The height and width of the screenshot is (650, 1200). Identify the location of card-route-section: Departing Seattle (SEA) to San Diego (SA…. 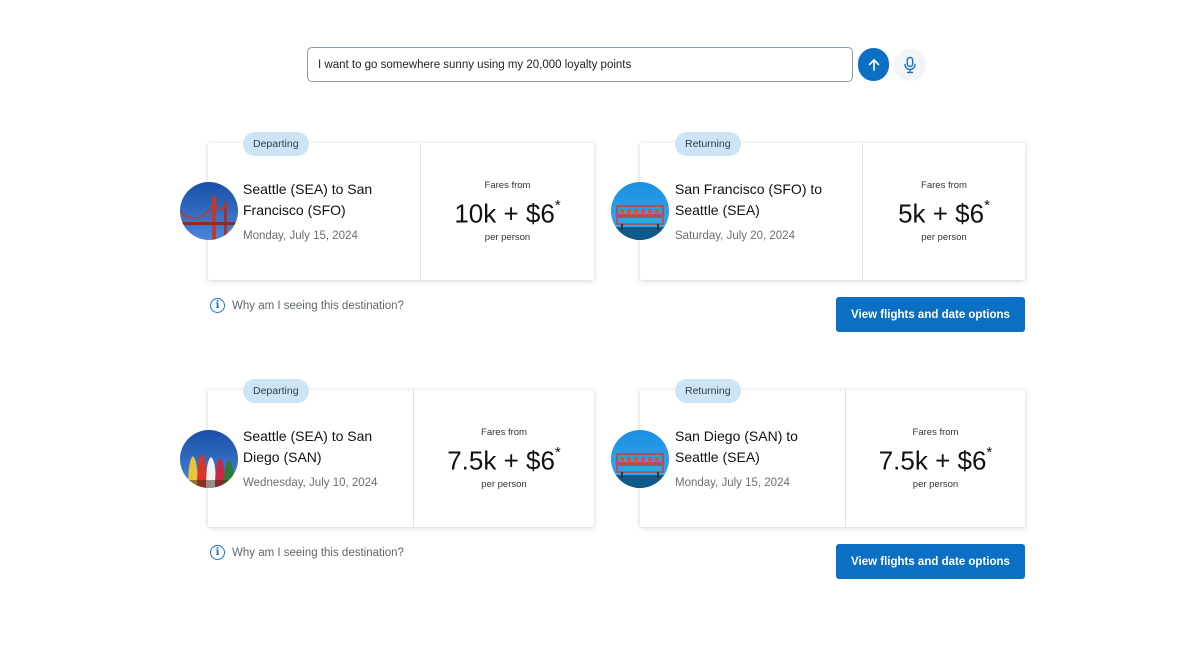
(311, 453).